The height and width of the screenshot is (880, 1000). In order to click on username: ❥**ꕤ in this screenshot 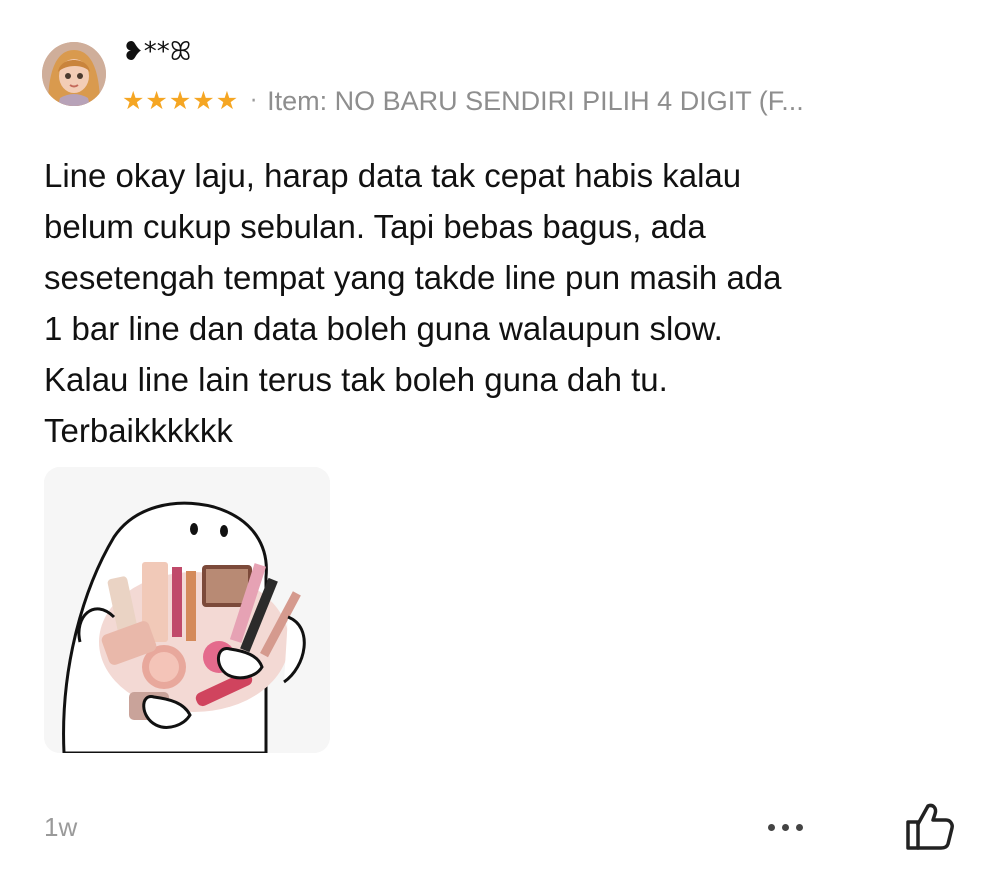, I will do `click(156, 52)`.